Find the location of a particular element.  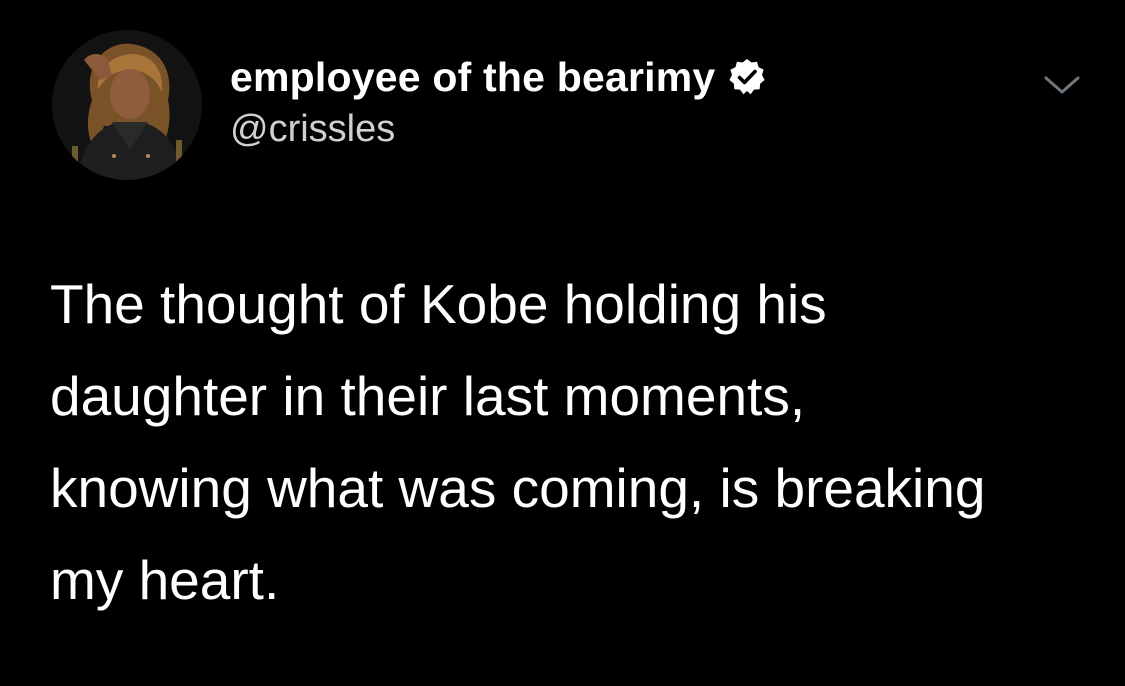

user-handle: @crissles is located at coordinates (312, 129).